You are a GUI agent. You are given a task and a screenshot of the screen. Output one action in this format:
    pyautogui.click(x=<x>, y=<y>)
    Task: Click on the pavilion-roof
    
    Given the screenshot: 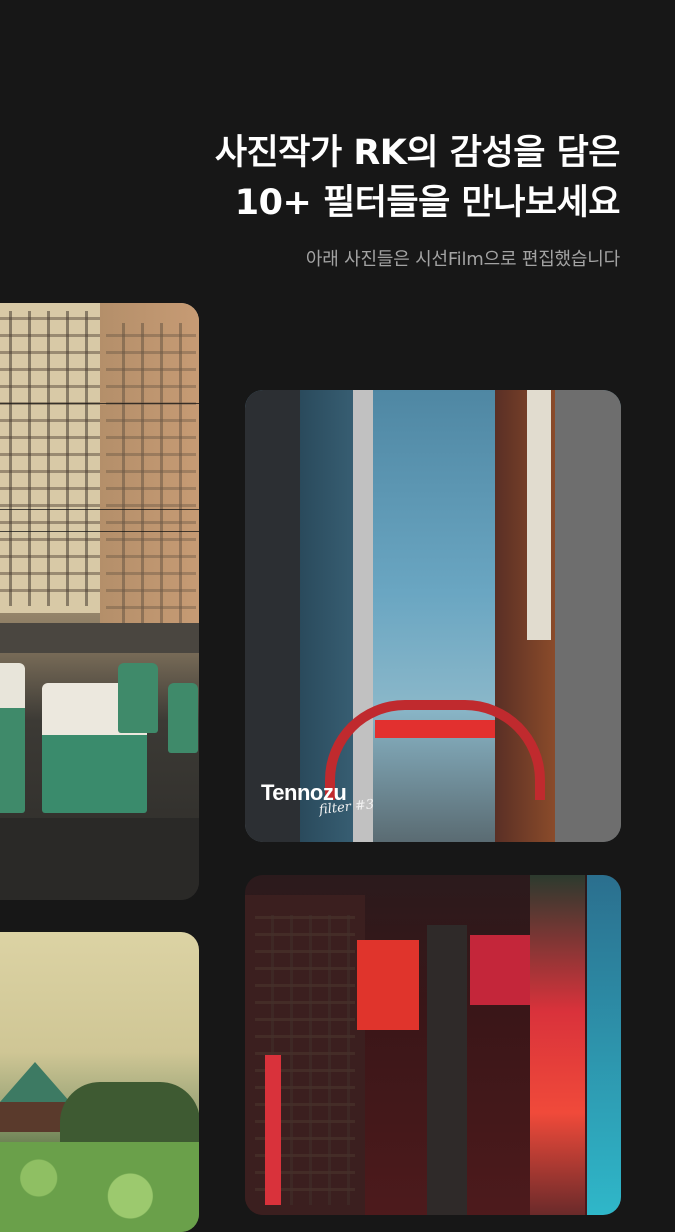 What is the action you would take?
    pyautogui.click(x=35, y=1082)
    